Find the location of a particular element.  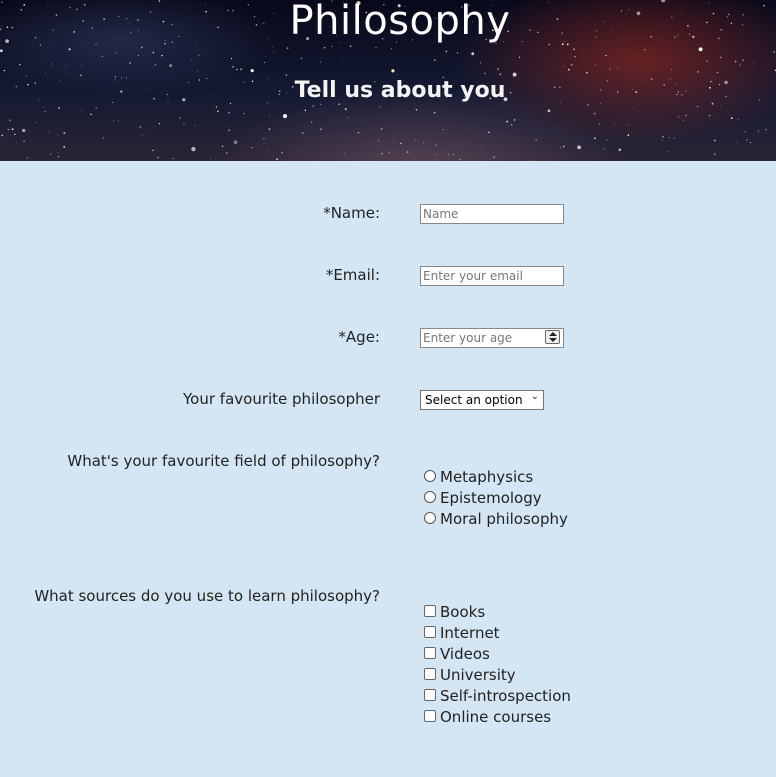

spinner-arrows-icon is located at coordinates (552, 337).